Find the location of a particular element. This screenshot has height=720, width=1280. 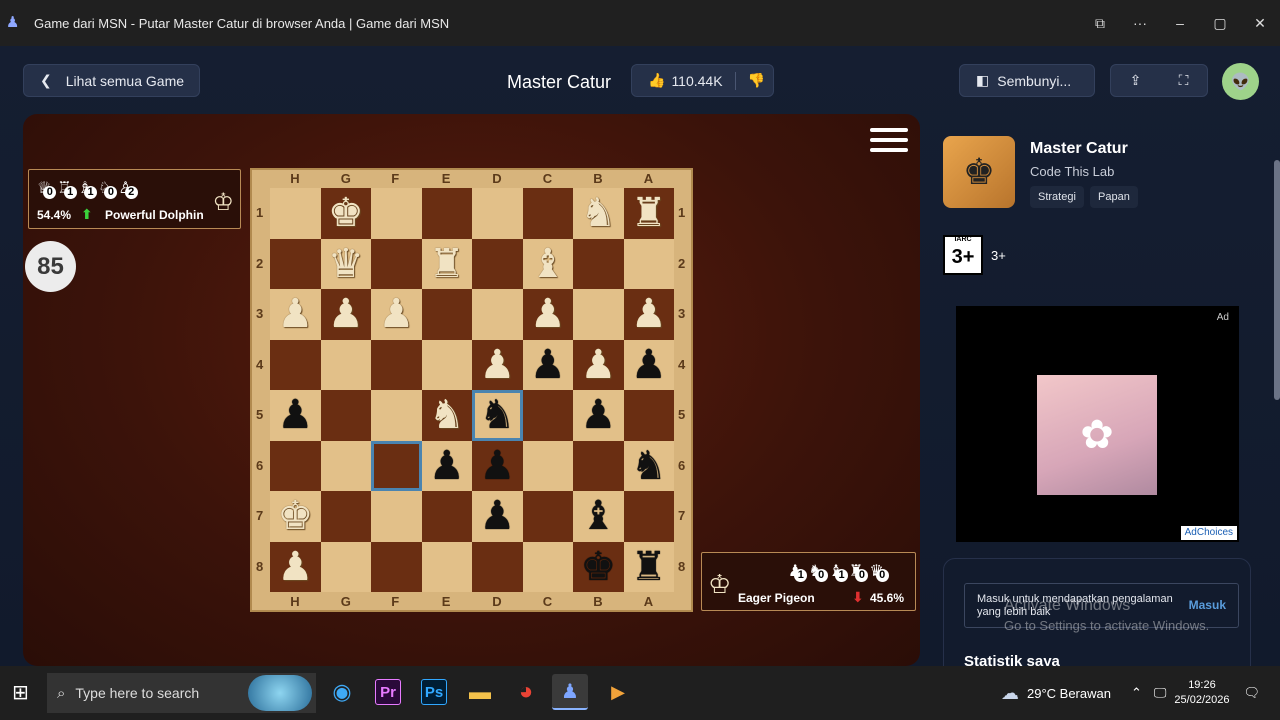

black-king-icon: ♚ is located at coordinates (598, 567).